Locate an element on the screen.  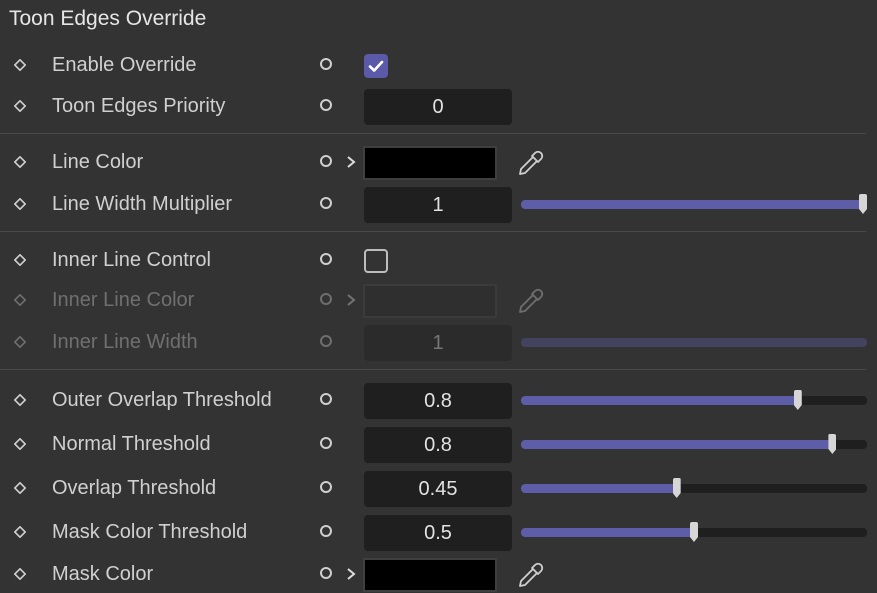
row-toon-edges-priority: Toon Edges Priority 0 is located at coordinates (438, 107).